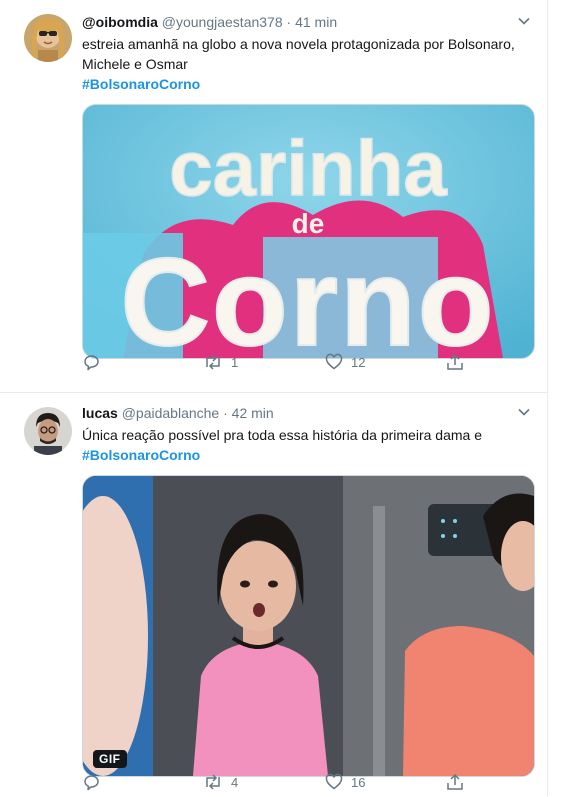  What do you see at coordinates (273, 362) in the screenshot?
I see `tweet-actions: 1 12` at bounding box center [273, 362].